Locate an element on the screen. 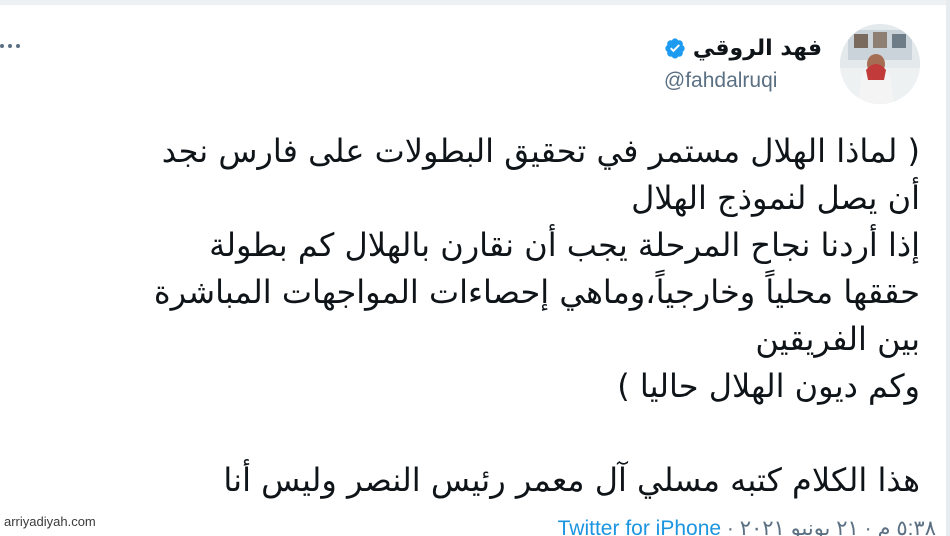 Image resolution: width=950 pixels, height=536 pixels. display-name: فهد الروقي is located at coordinates (757, 48).